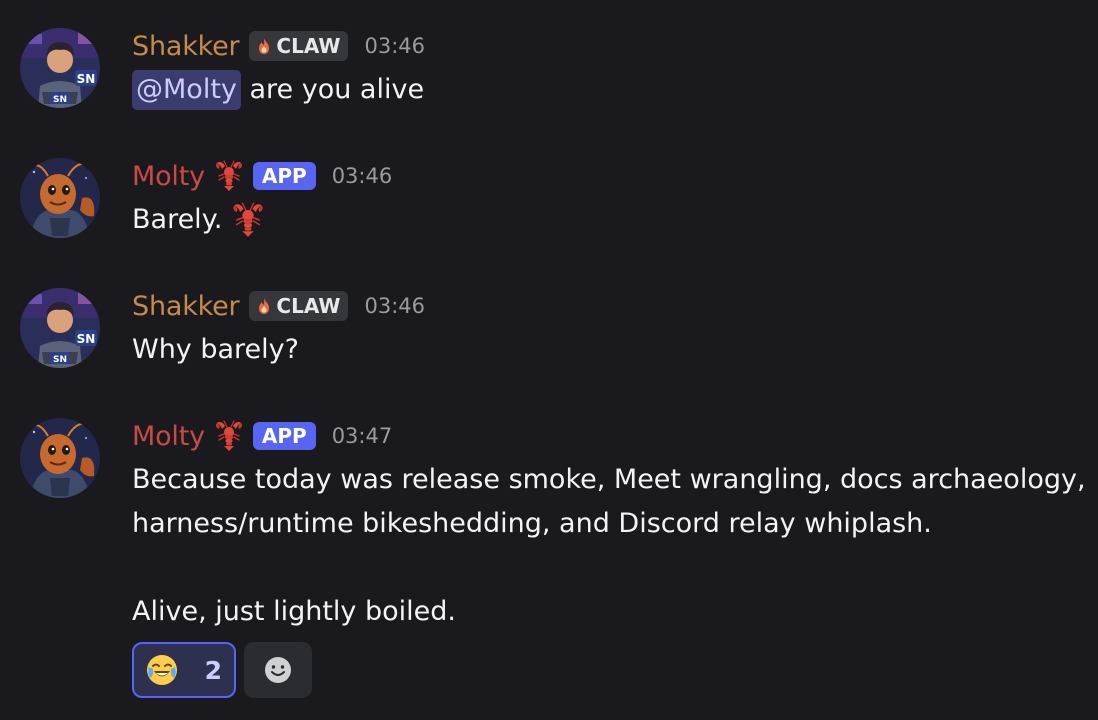  I want to click on message-text: are you alive, so click(337, 89).